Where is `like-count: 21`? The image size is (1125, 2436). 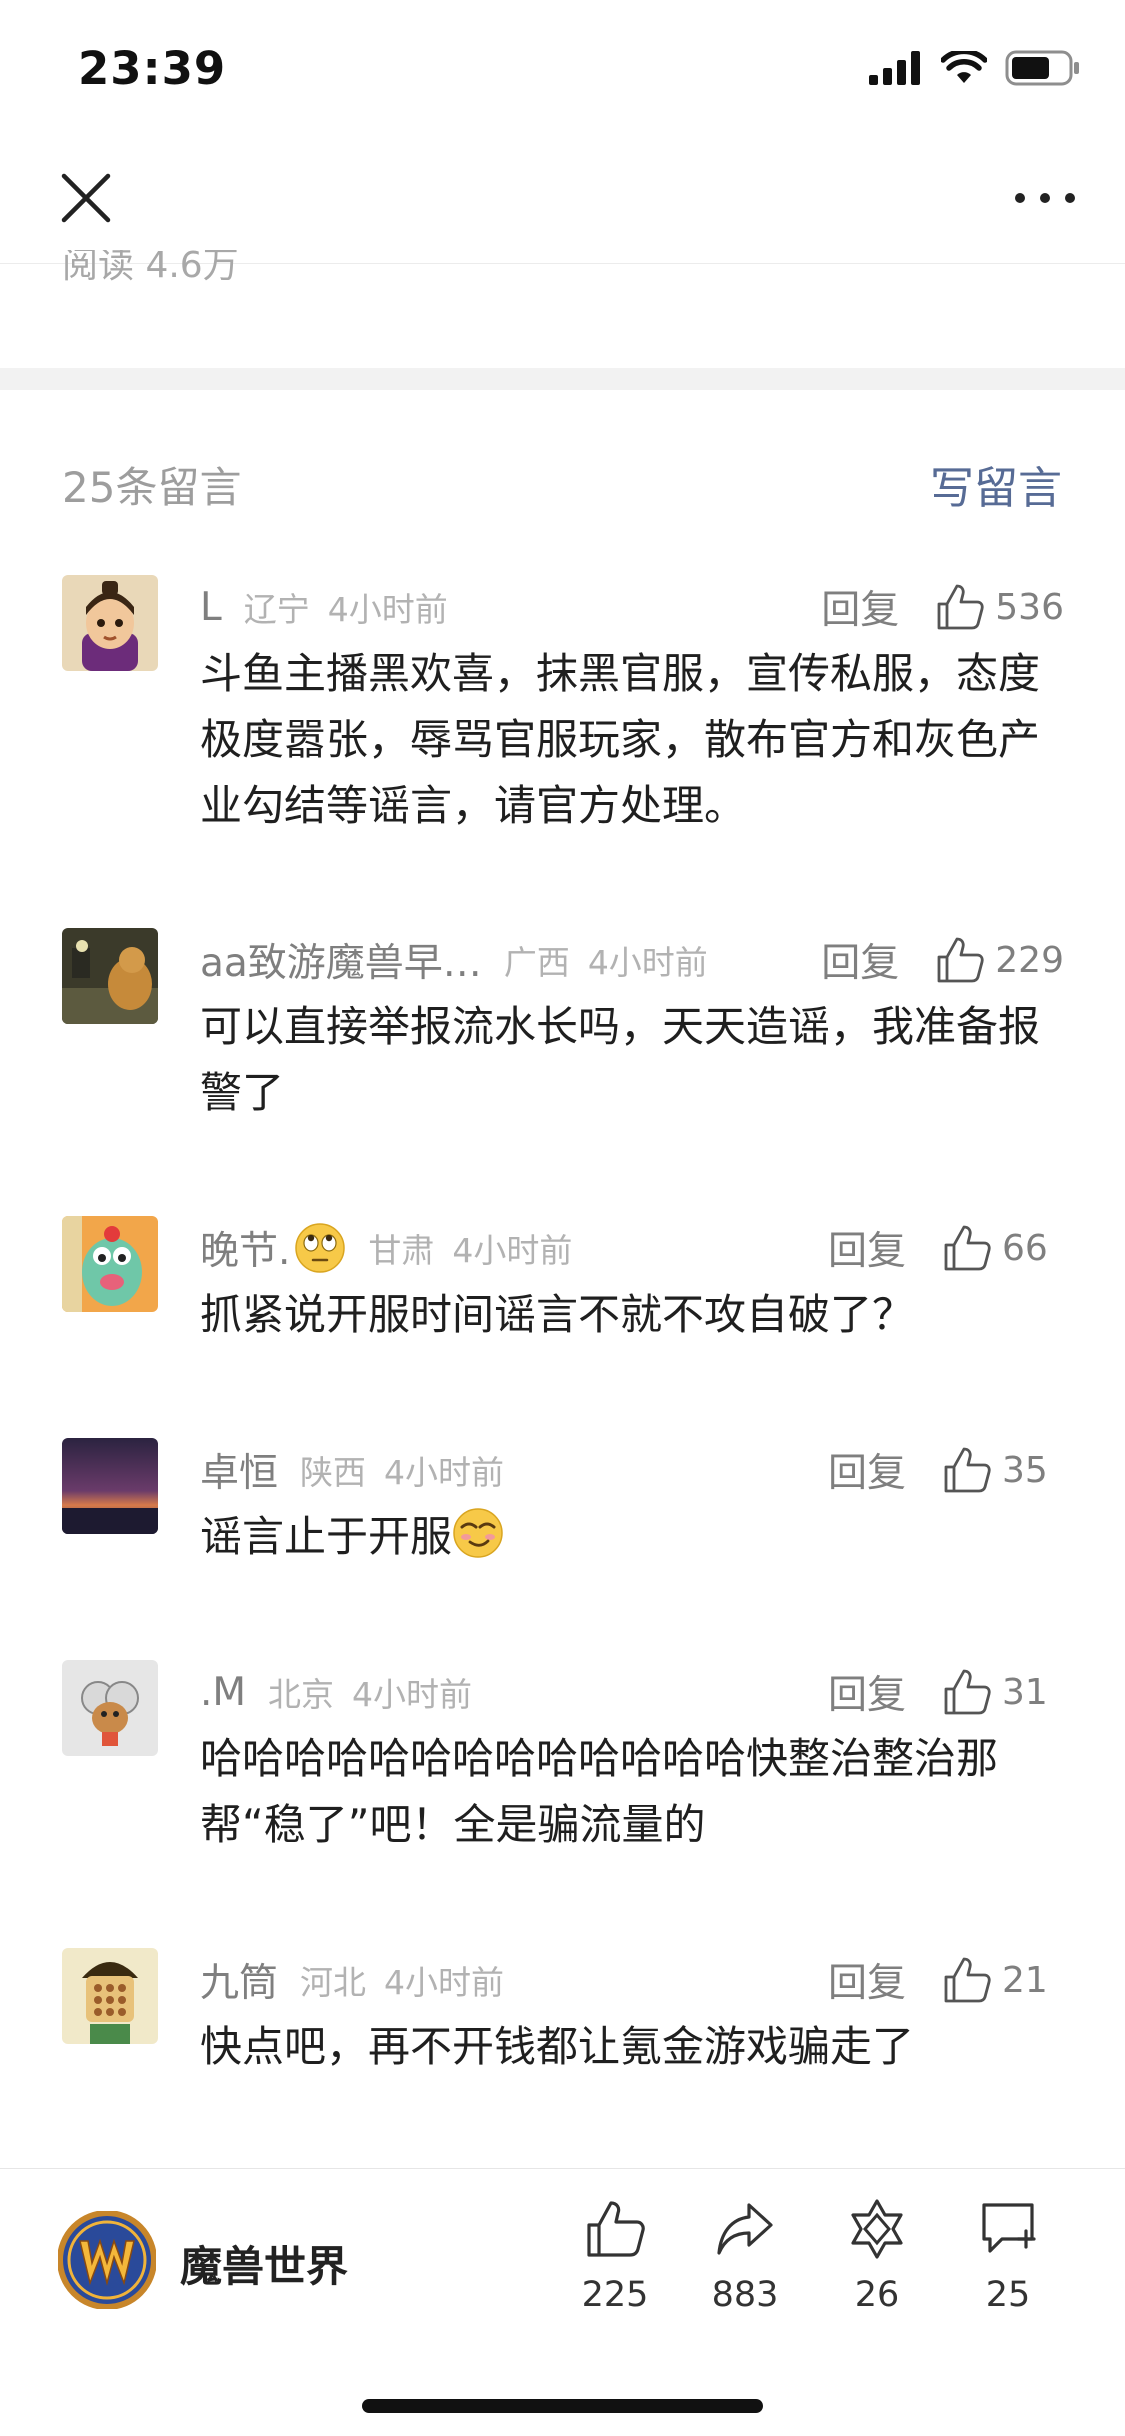
like-count: 21 is located at coordinates (1025, 1980).